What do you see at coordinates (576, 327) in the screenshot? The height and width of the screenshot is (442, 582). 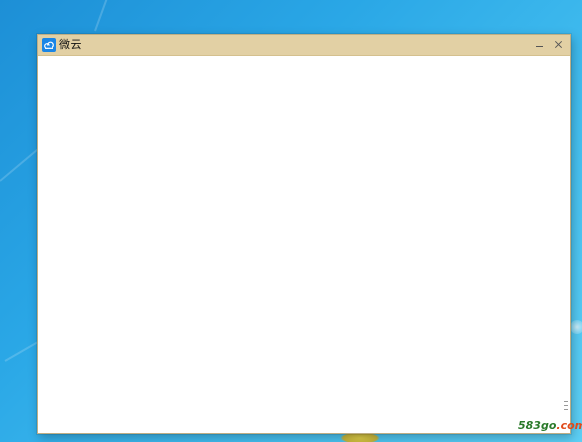 I see `wallpaper-flare` at bounding box center [576, 327].